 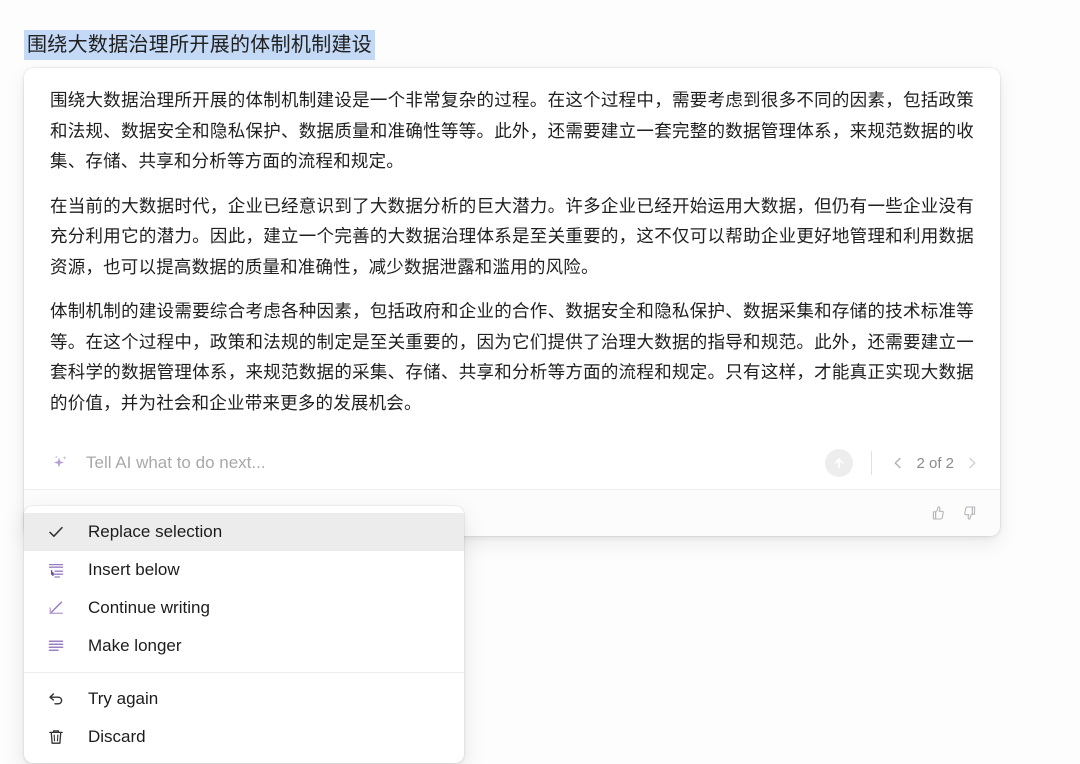 What do you see at coordinates (937, 513) in the screenshot?
I see `thumbs-up-icon` at bounding box center [937, 513].